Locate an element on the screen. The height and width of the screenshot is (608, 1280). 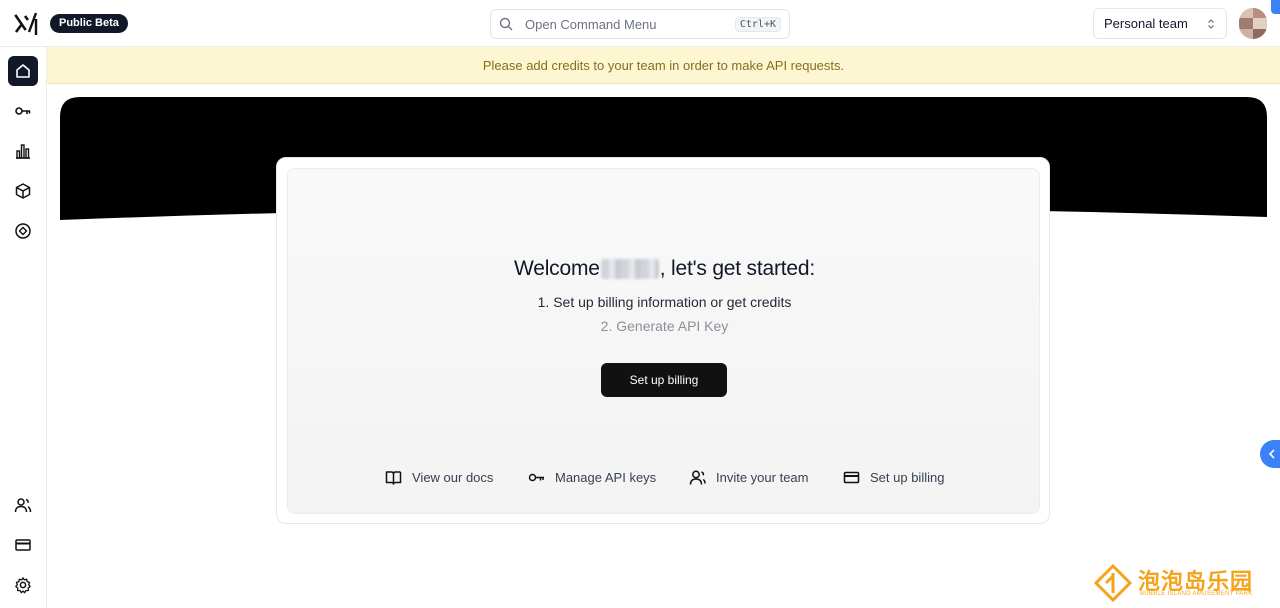
sidebar-item-explore is located at coordinates (23, 231).